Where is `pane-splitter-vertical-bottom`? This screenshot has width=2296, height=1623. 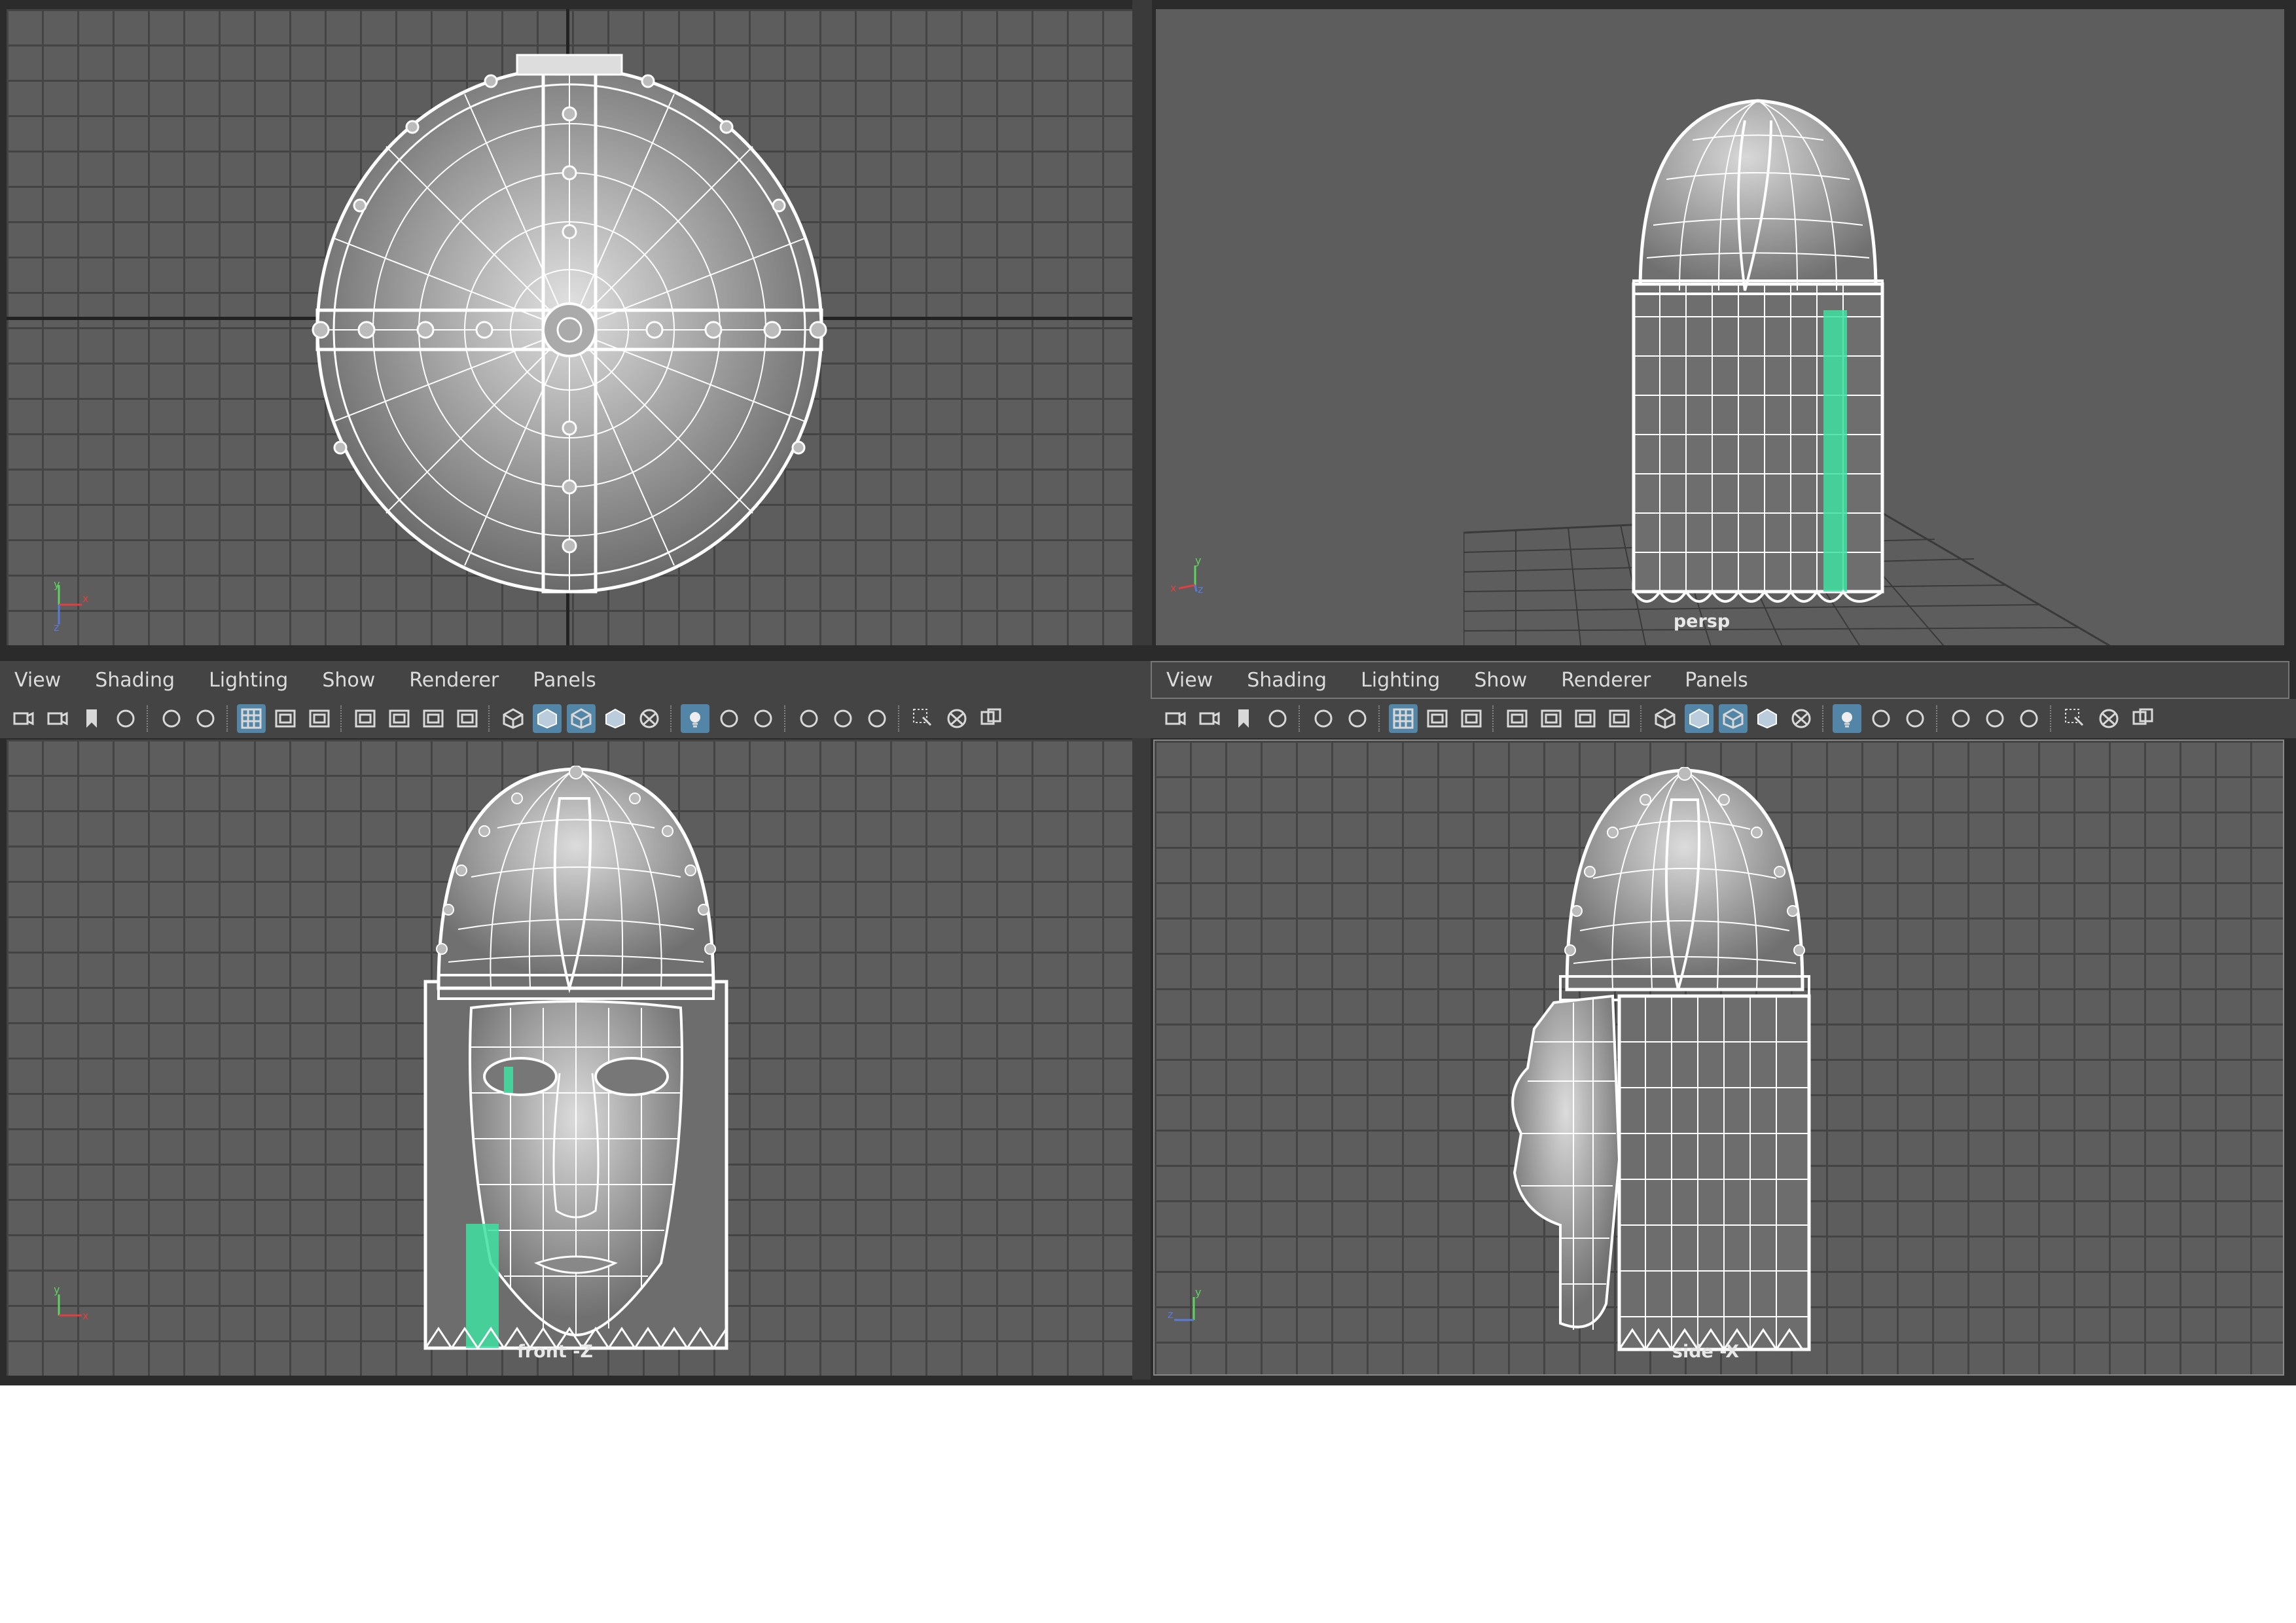
pane-splitter-vertical-bottom is located at coordinates (1141, 1059).